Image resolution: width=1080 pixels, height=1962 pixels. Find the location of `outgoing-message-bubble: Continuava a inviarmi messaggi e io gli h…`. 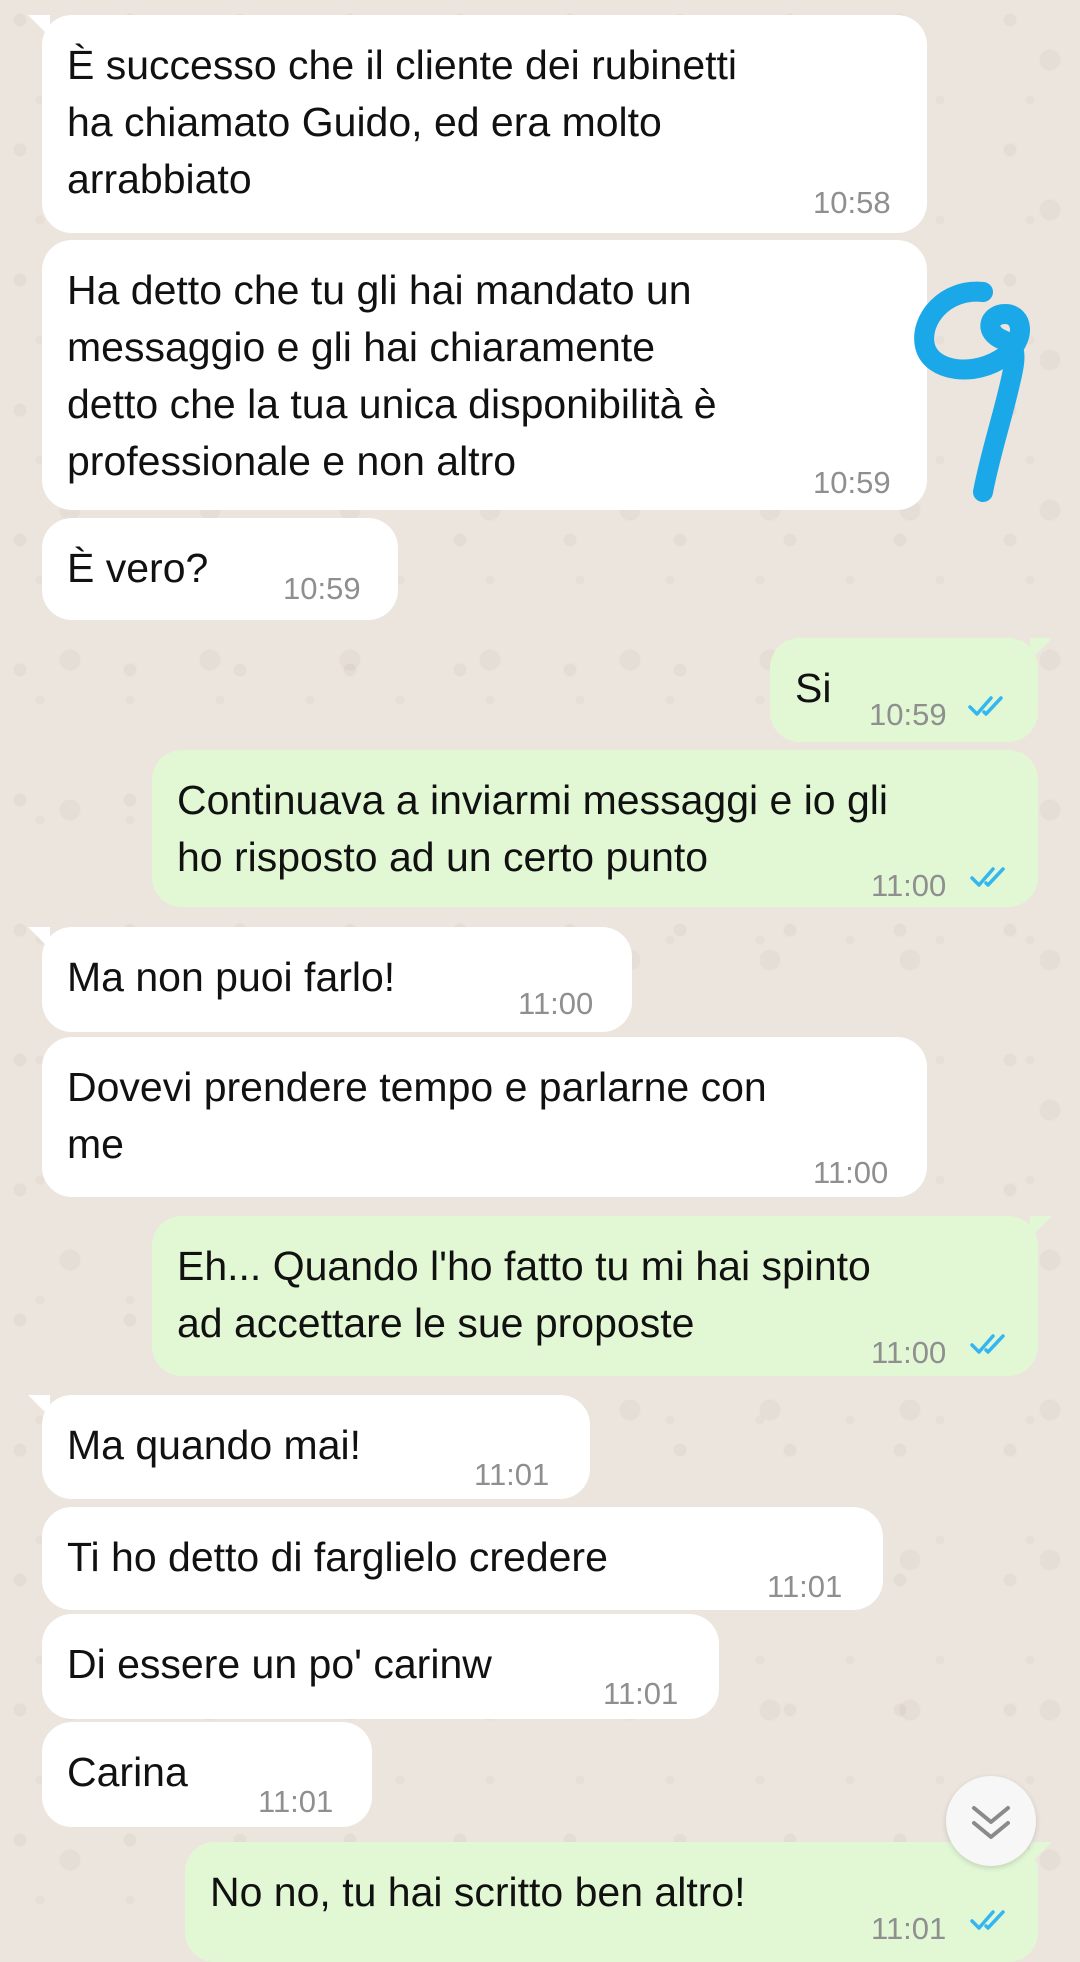

outgoing-message-bubble: Continuava a inviarmi messaggi e io gli h… is located at coordinates (595, 828).